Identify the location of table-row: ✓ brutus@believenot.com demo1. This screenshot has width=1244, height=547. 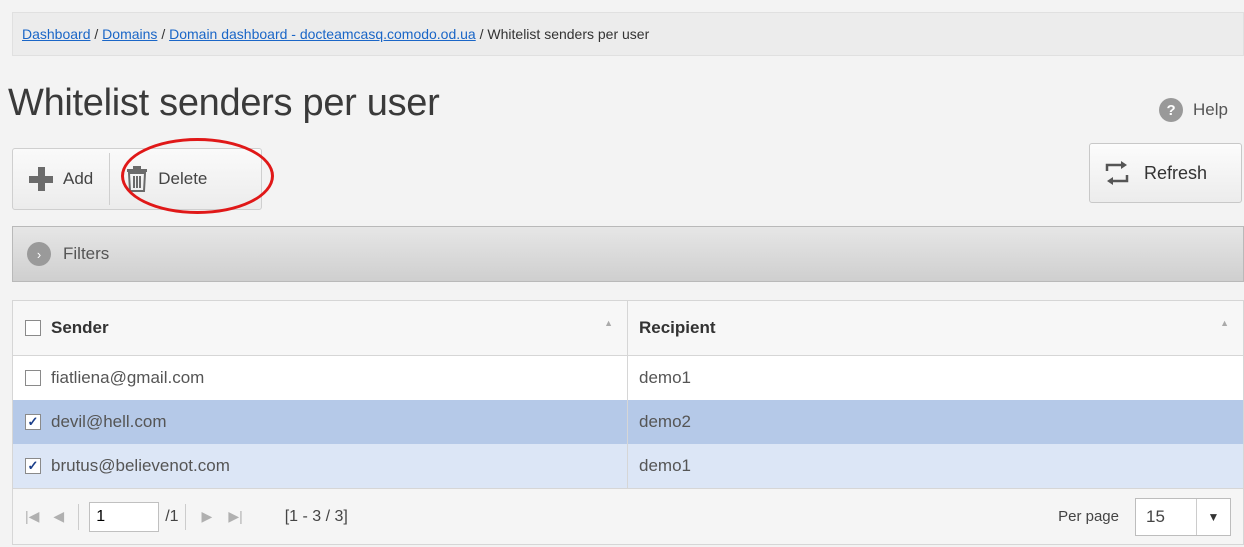
(628, 466).